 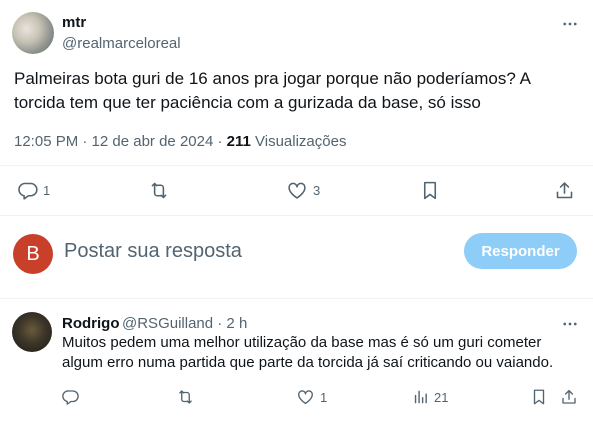 What do you see at coordinates (420, 397) in the screenshot?
I see `views-icon` at bounding box center [420, 397].